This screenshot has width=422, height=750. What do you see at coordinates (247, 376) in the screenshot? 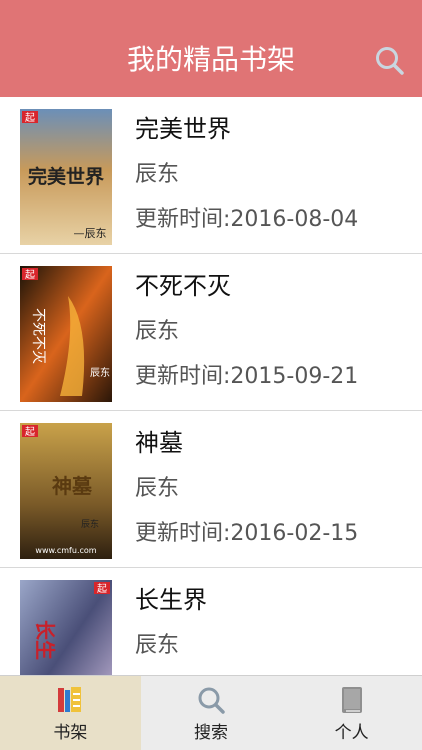
I see `book-updated: 更新时间:2015-09-21` at bounding box center [247, 376].